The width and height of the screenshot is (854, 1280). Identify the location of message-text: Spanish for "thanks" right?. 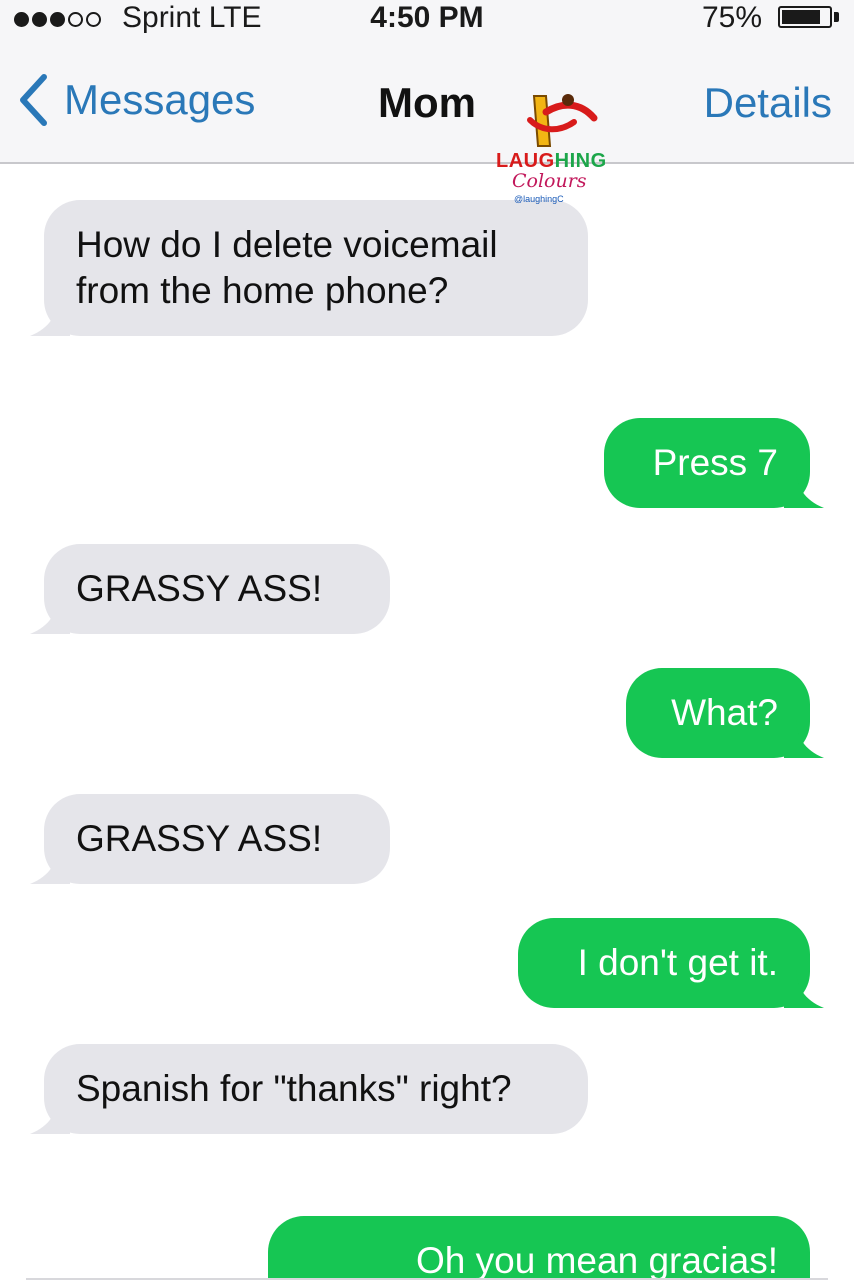
(294, 1088).